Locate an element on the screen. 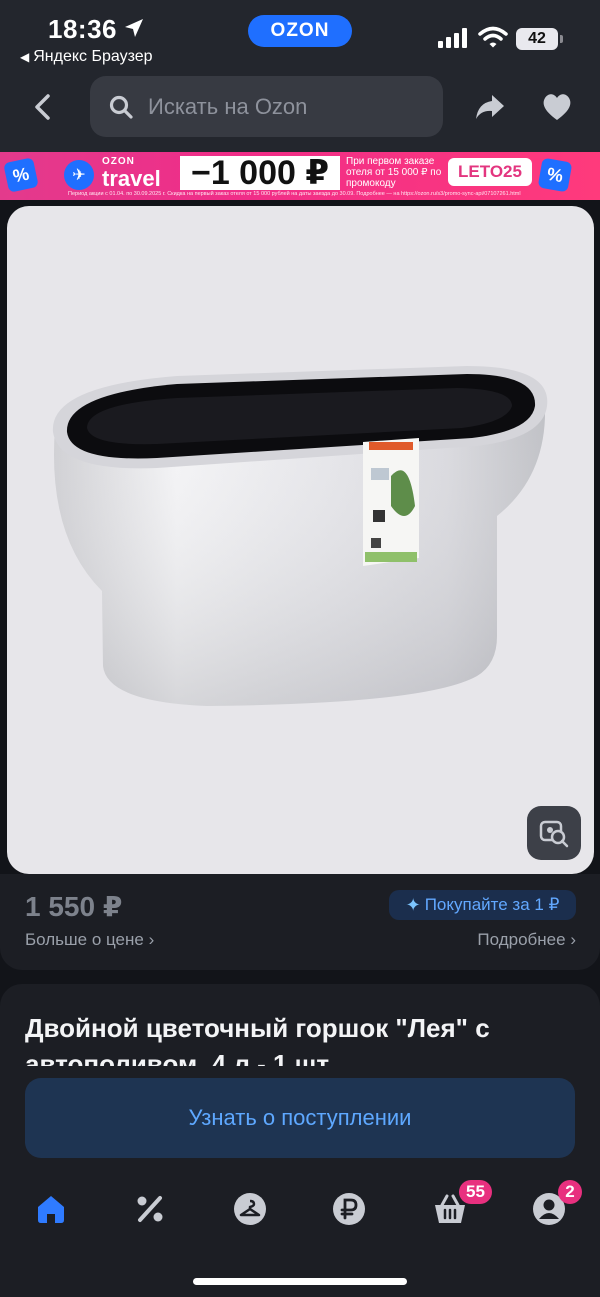 This screenshot has height=1297, width=600. details-link: Подробнее › is located at coordinates (526, 940).